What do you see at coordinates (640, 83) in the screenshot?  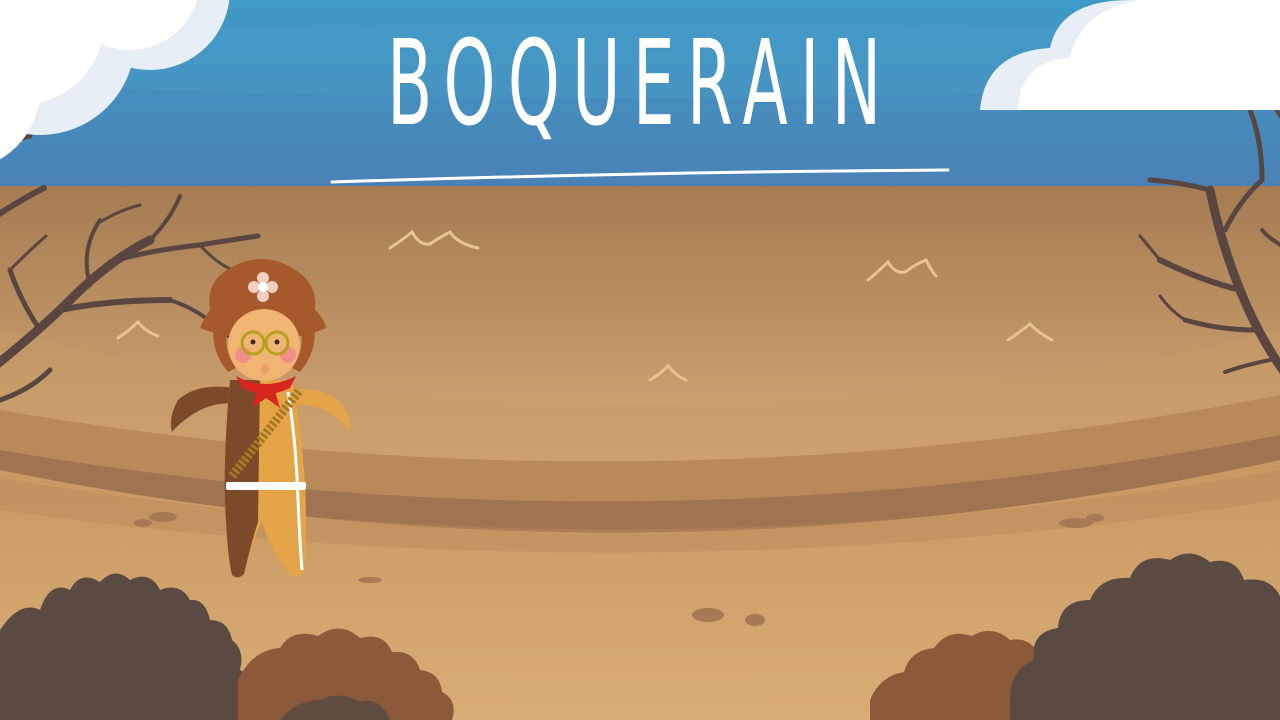 I see `game-title: BOQUERAIN` at bounding box center [640, 83].